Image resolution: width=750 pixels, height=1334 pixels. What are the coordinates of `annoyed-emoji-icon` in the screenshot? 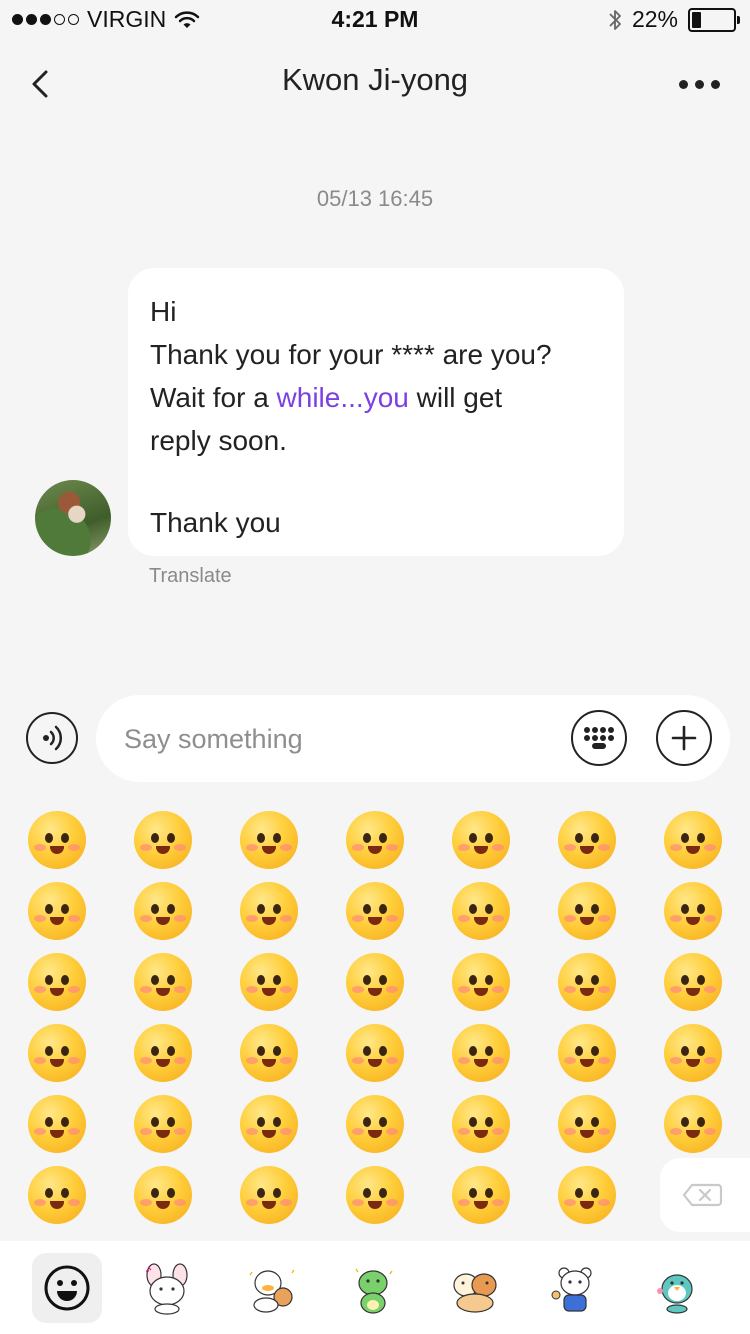 It's located at (693, 911).